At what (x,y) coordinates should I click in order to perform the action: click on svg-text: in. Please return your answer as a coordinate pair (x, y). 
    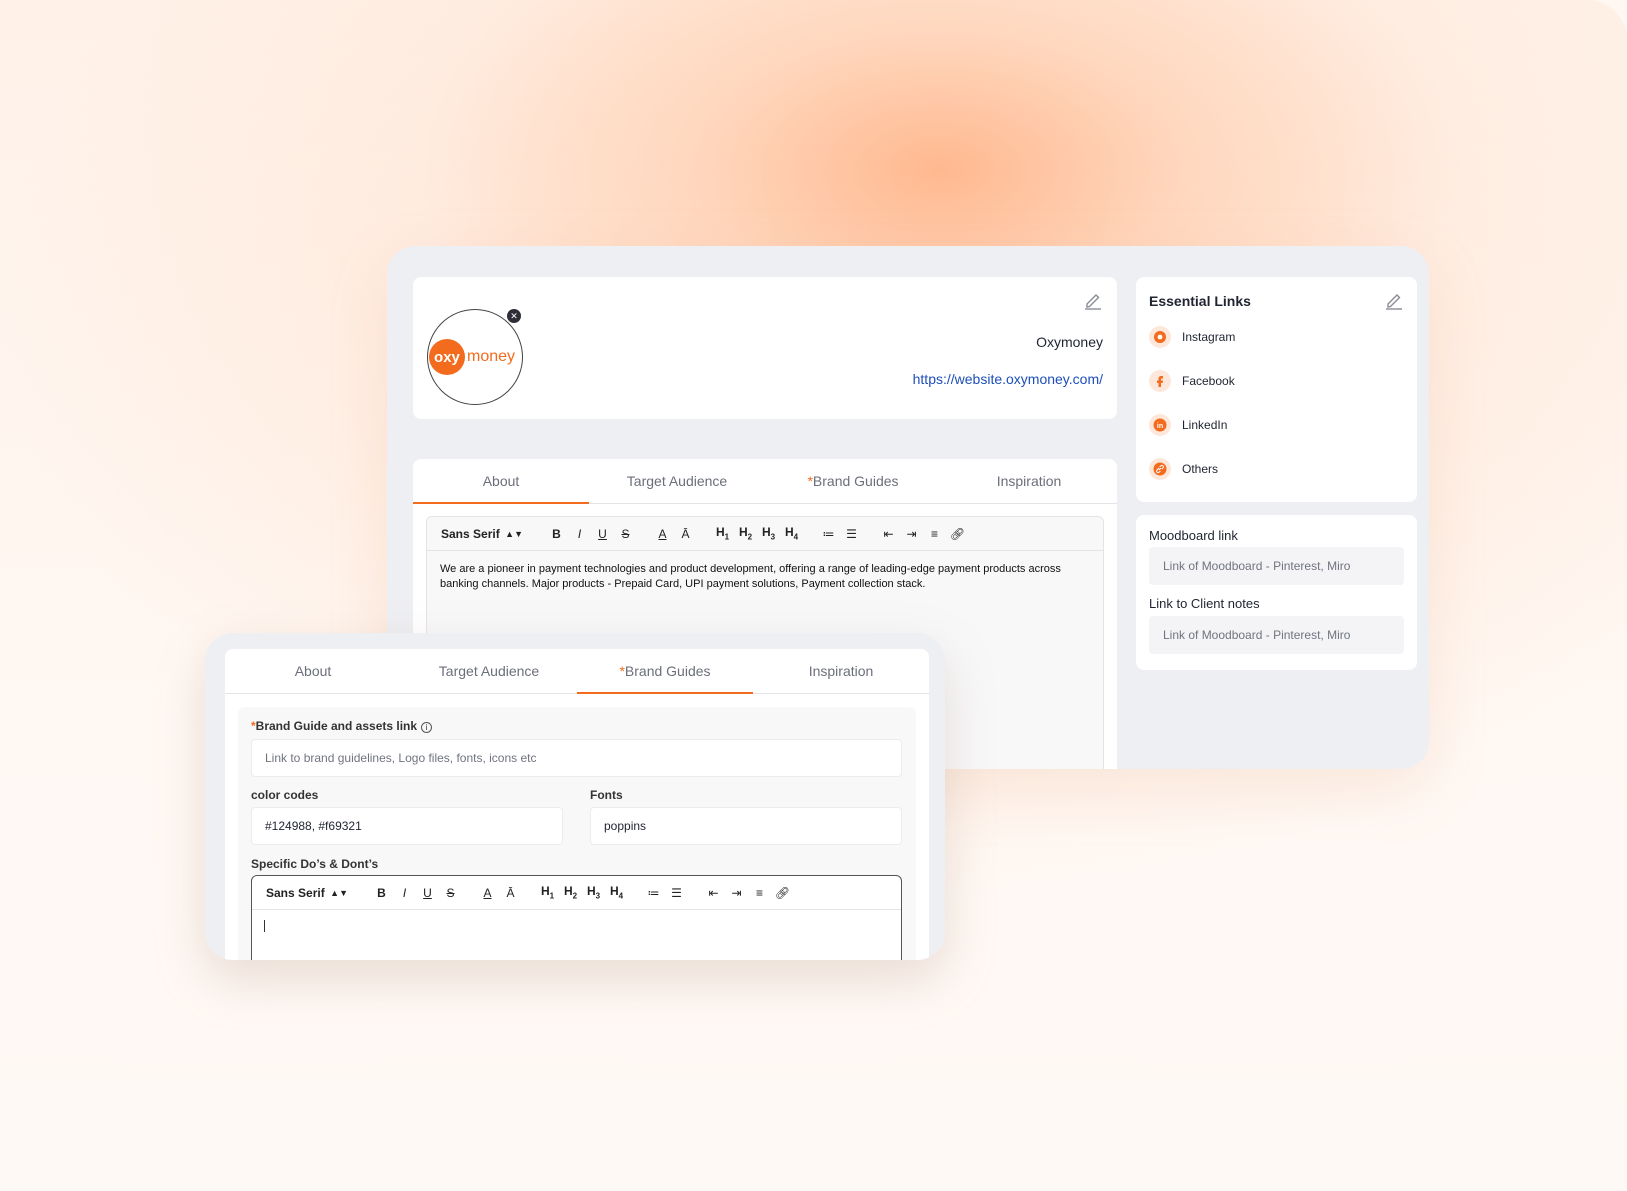
    Looking at the image, I should click on (1160, 426).